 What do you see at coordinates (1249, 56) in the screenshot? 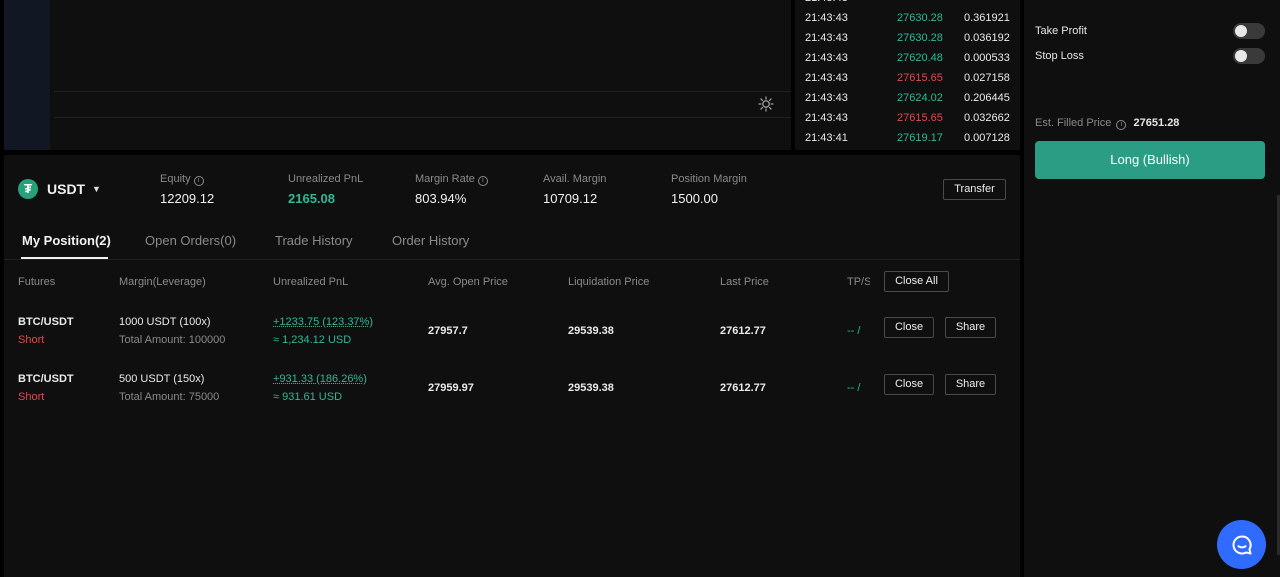
I see `stop-loss-toggle` at bounding box center [1249, 56].